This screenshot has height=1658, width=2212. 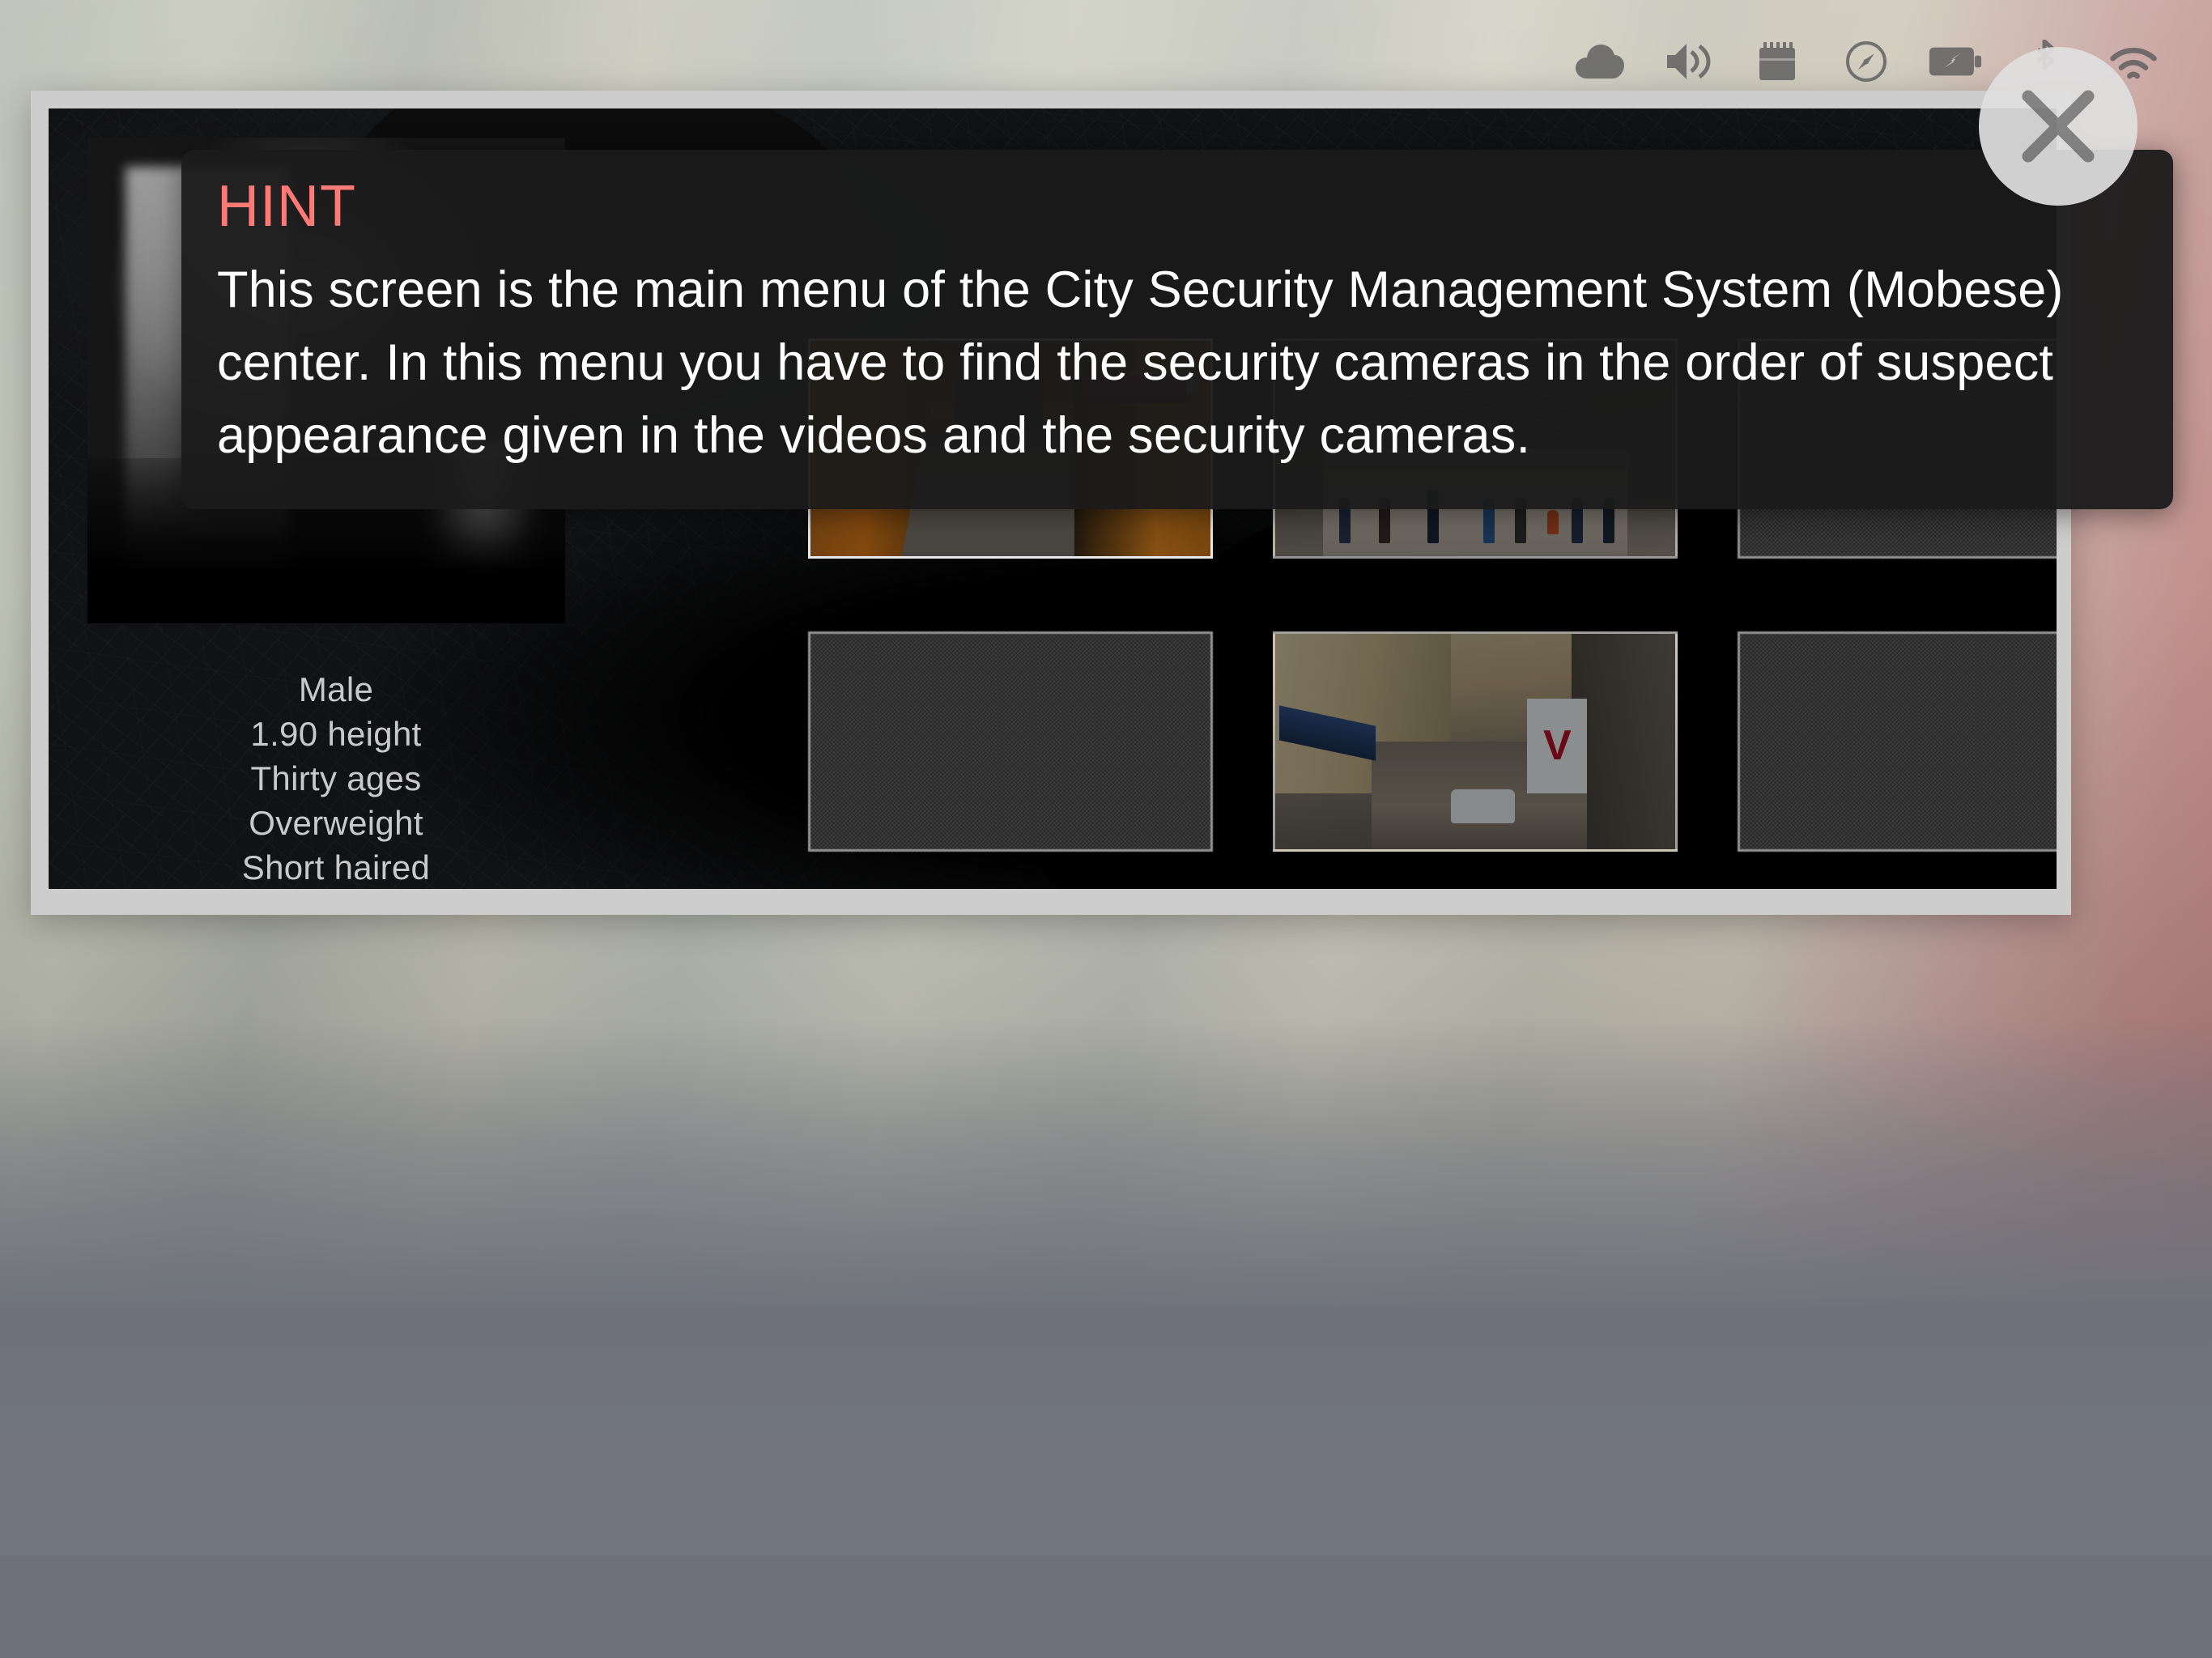 What do you see at coordinates (1777, 61) in the screenshot?
I see `calendar-icon` at bounding box center [1777, 61].